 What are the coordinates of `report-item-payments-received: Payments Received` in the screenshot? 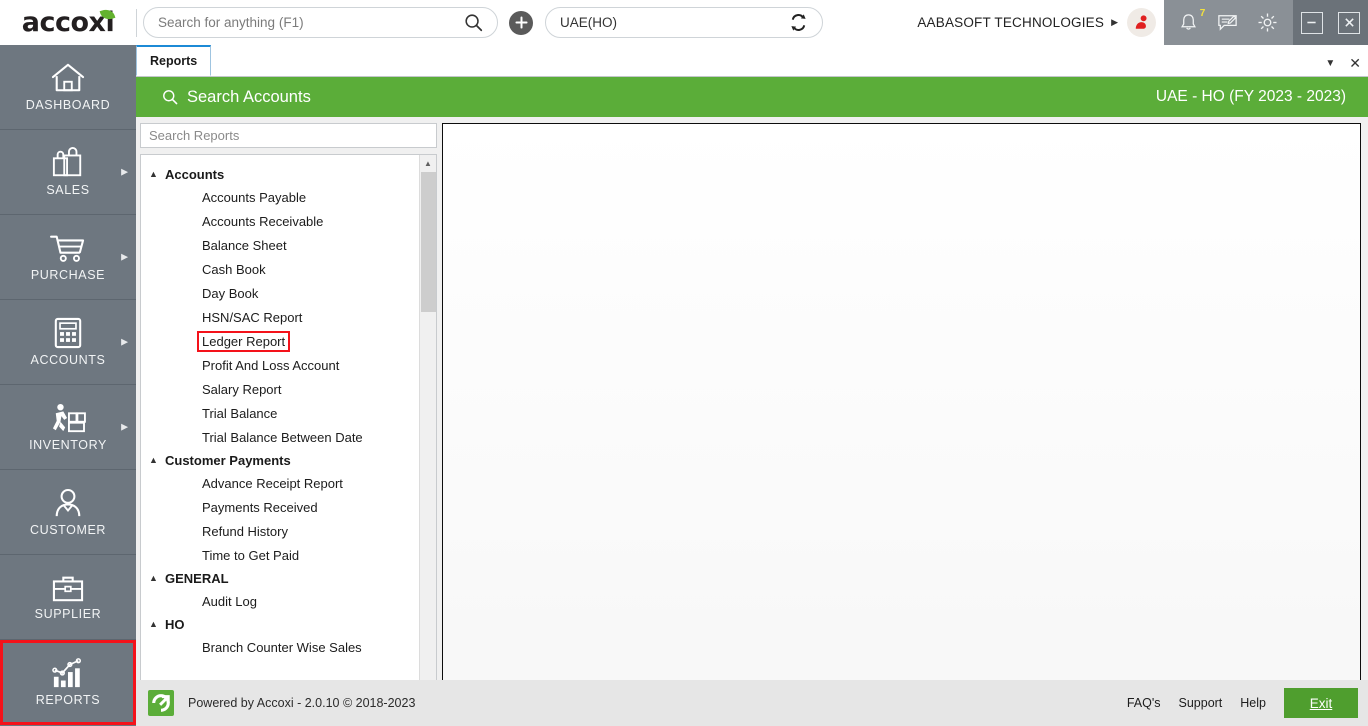 It's located at (280, 507).